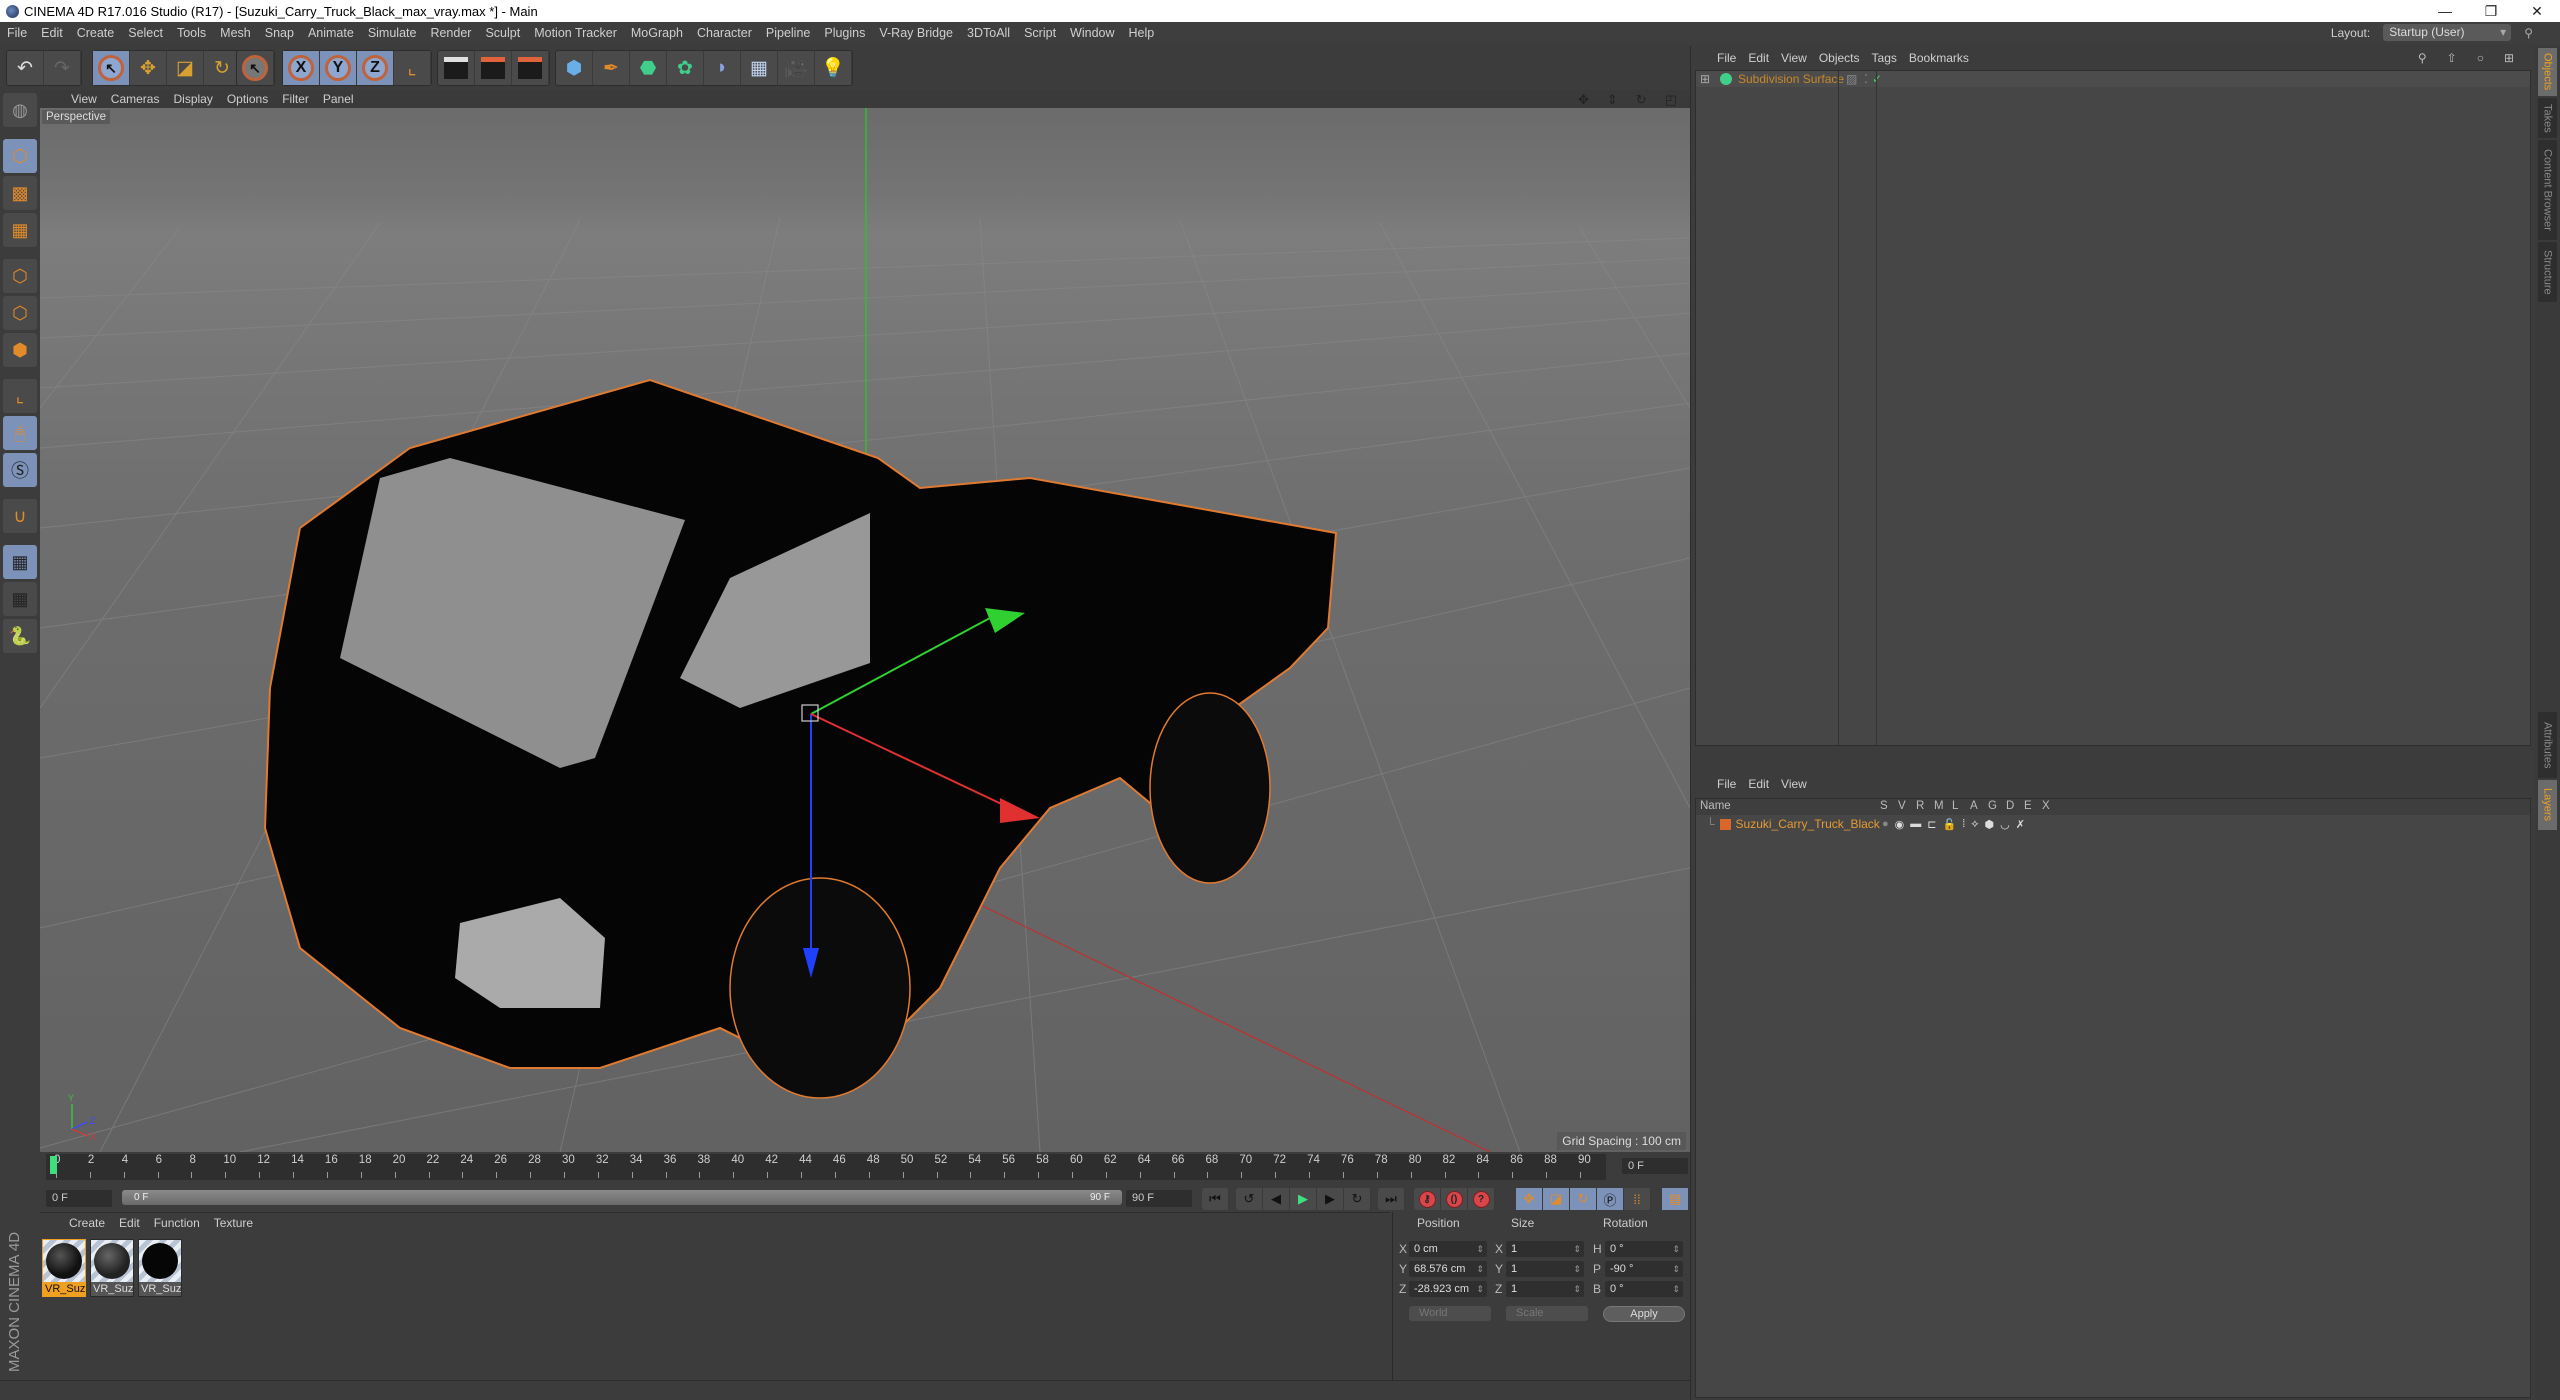  What do you see at coordinates (129, 1223) in the screenshot?
I see `material-menu-edit: Edit` at bounding box center [129, 1223].